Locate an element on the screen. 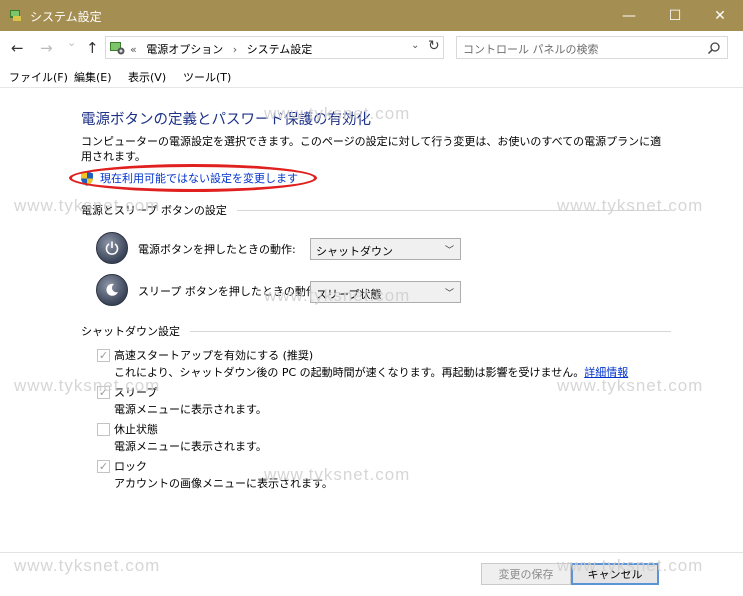 This screenshot has height=596, width=743. window-title: システム設定 is located at coordinates (66, 17).